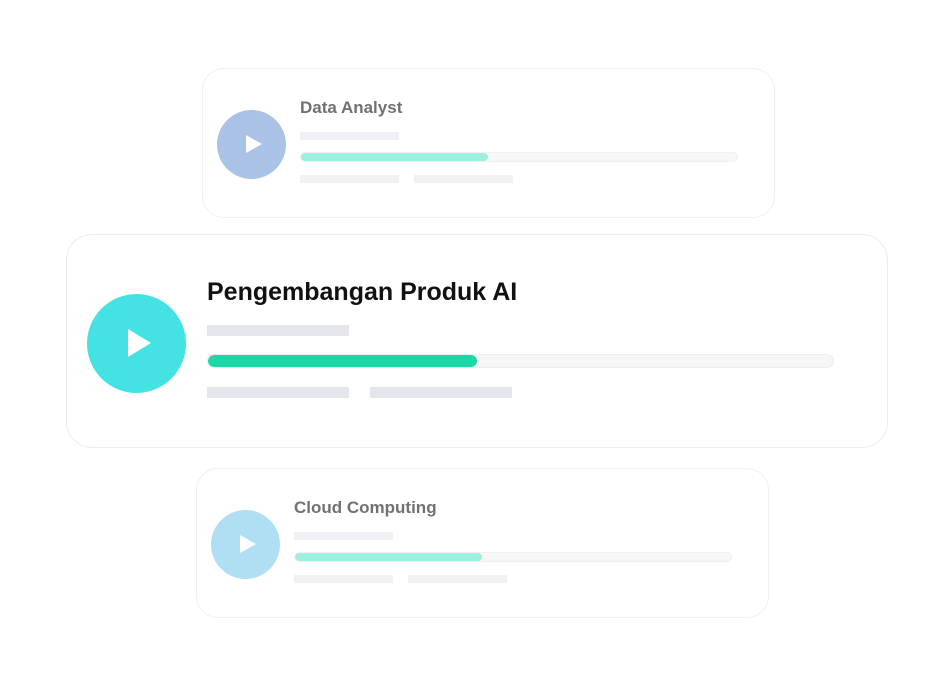  I want to click on course-title: Data Analyst, so click(351, 107).